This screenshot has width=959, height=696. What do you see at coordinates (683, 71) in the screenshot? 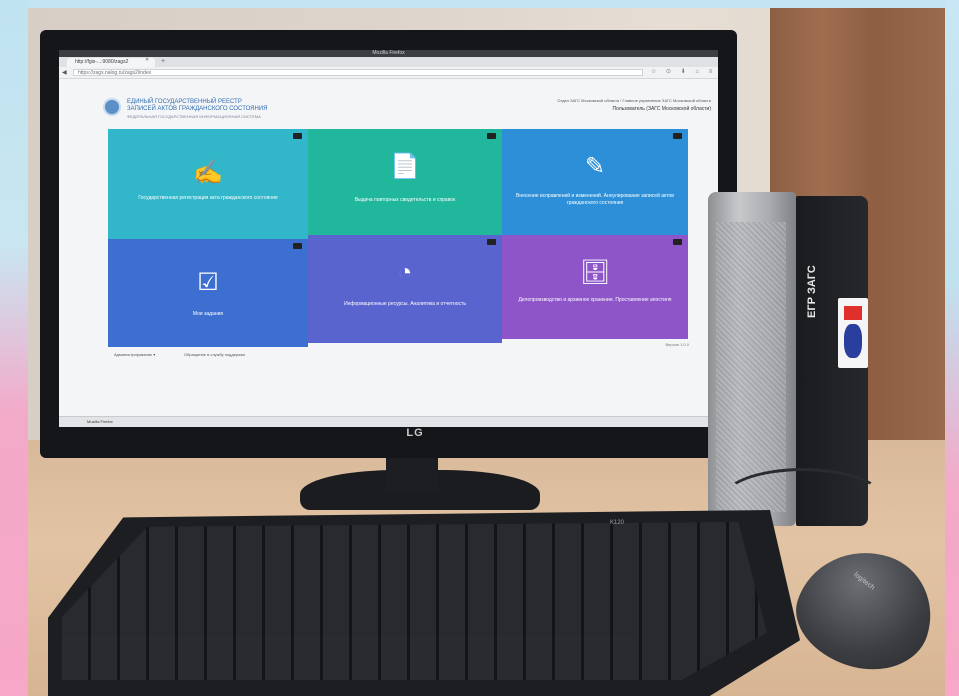
I see `toolbar-icons: ☆ ⊙ ⬇ ⌂ ≡` at bounding box center [683, 71].